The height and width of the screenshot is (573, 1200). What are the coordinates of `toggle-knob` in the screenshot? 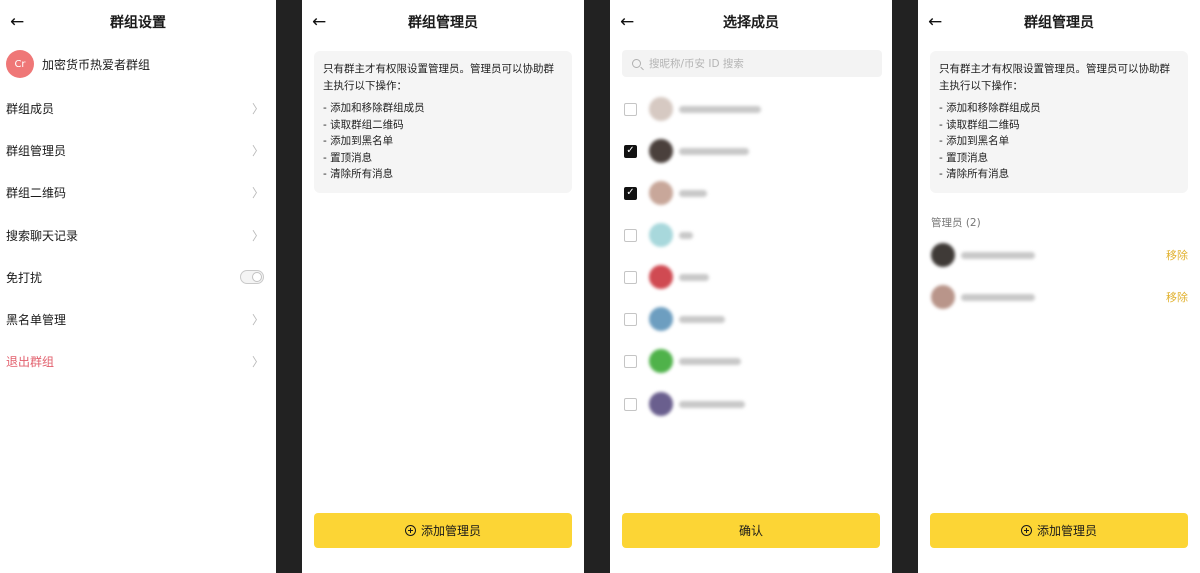 It's located at (257, 277).